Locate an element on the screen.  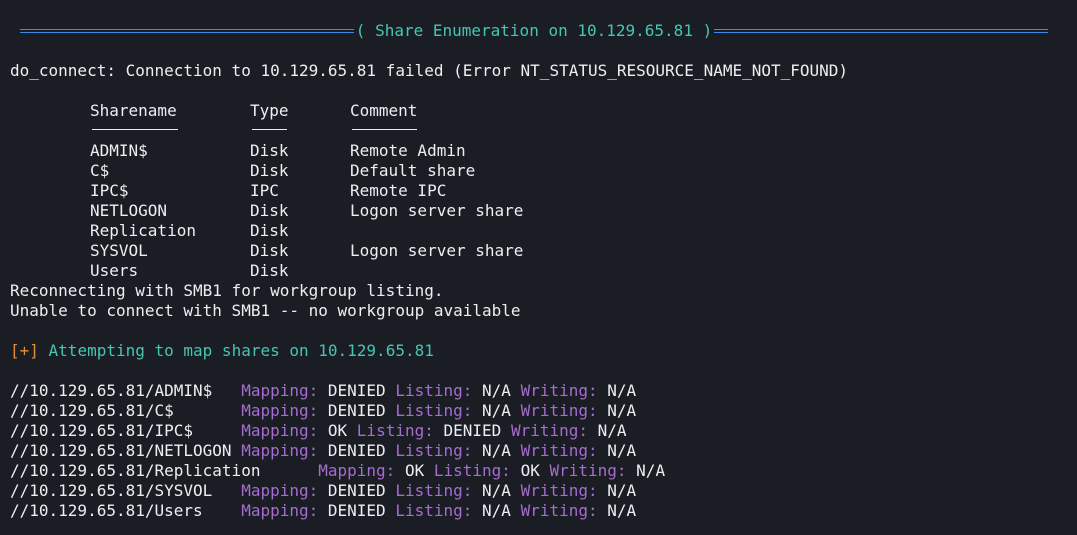
share-path: //10.129.65.81/ADMIN$ is located at coordinates (126, 390).